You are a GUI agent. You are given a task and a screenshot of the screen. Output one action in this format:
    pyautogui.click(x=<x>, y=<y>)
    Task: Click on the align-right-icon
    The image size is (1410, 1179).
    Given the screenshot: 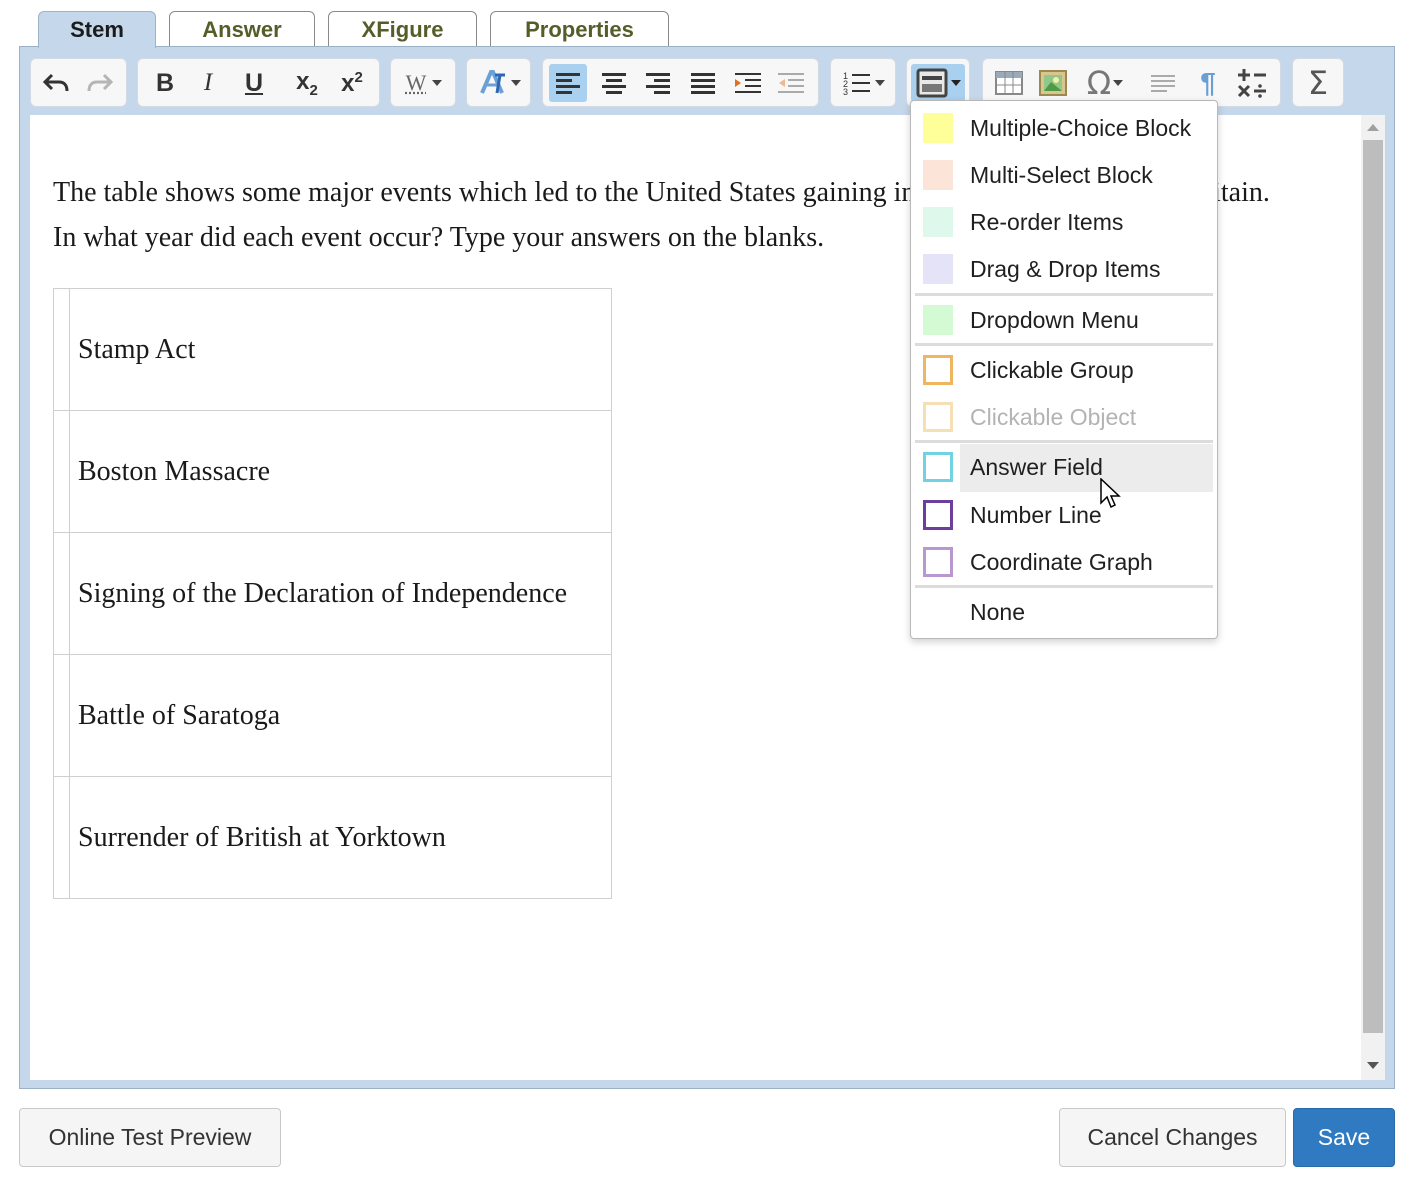 What is the action you would take?
    pyautogui.click(x=658, y=83)
    